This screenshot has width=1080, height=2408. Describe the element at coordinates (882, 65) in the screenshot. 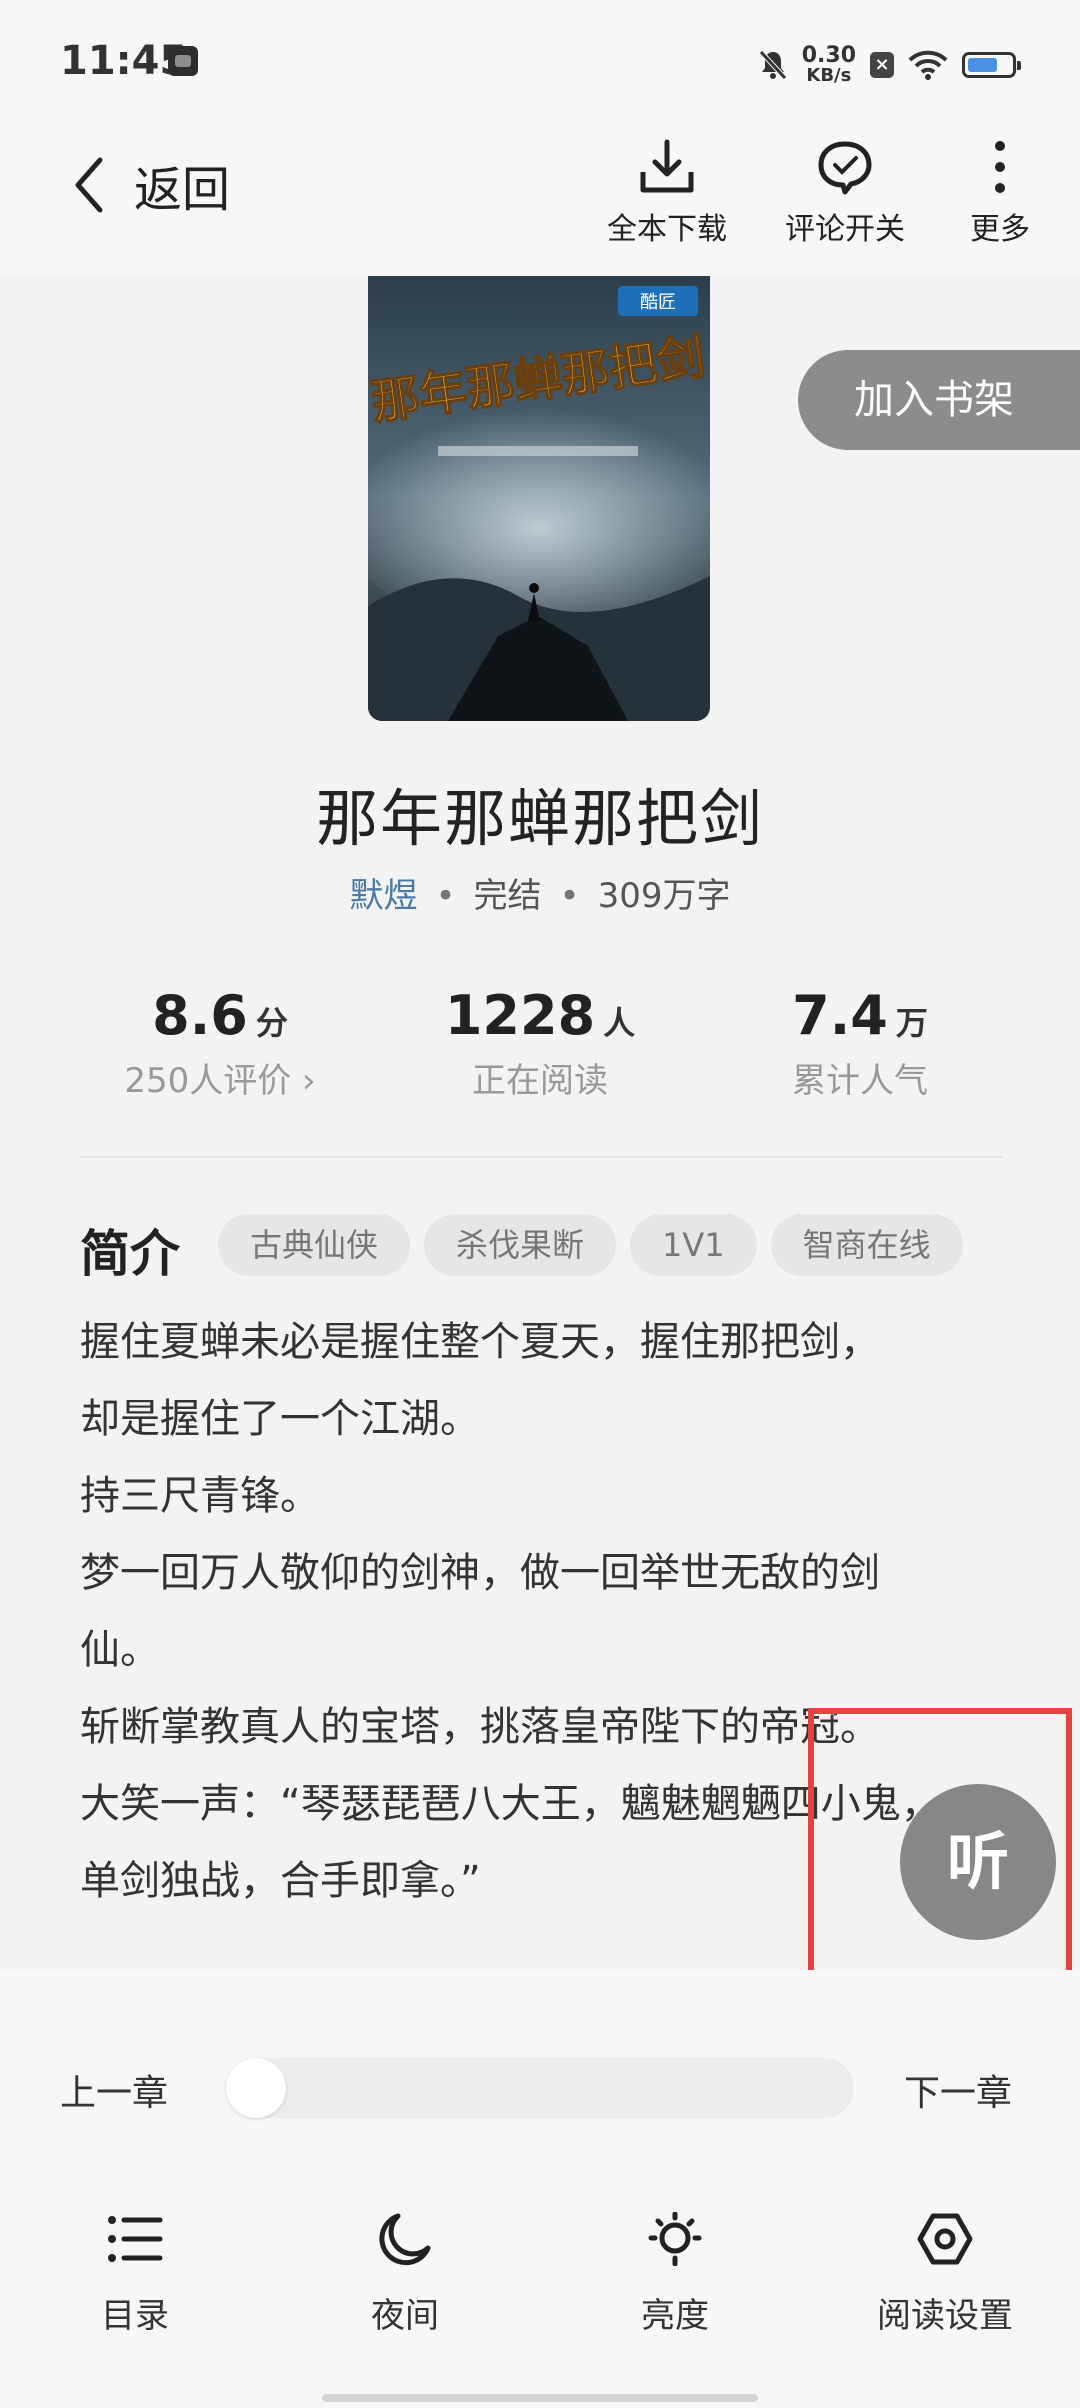

I see `close-box-icon: ×` at that location.